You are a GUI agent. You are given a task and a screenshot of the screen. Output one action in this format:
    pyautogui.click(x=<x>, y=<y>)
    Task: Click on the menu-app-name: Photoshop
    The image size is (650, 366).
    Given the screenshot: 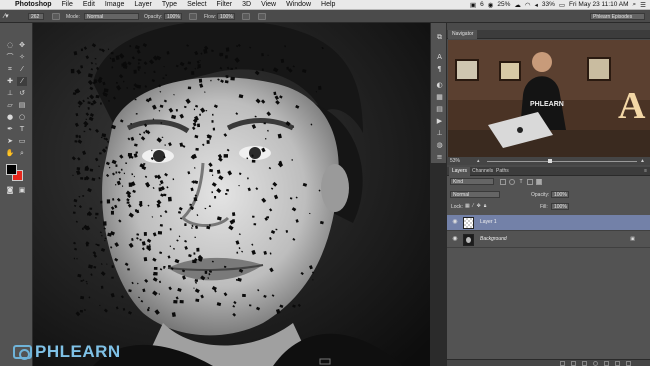 What is the action you would take?
    pyautogui.click(x=33, y=5)
    